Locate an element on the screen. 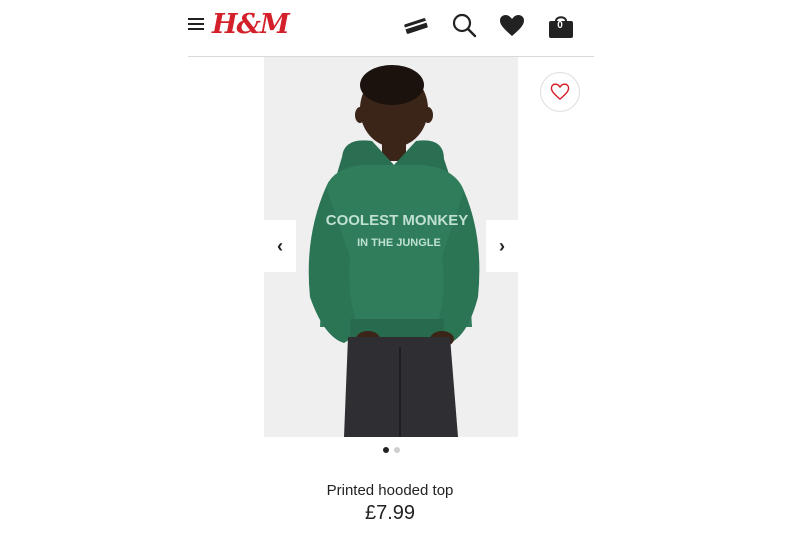 This screenshot has height=533, width=800. product-price: £7.99 is located at coordinates (390, 513).